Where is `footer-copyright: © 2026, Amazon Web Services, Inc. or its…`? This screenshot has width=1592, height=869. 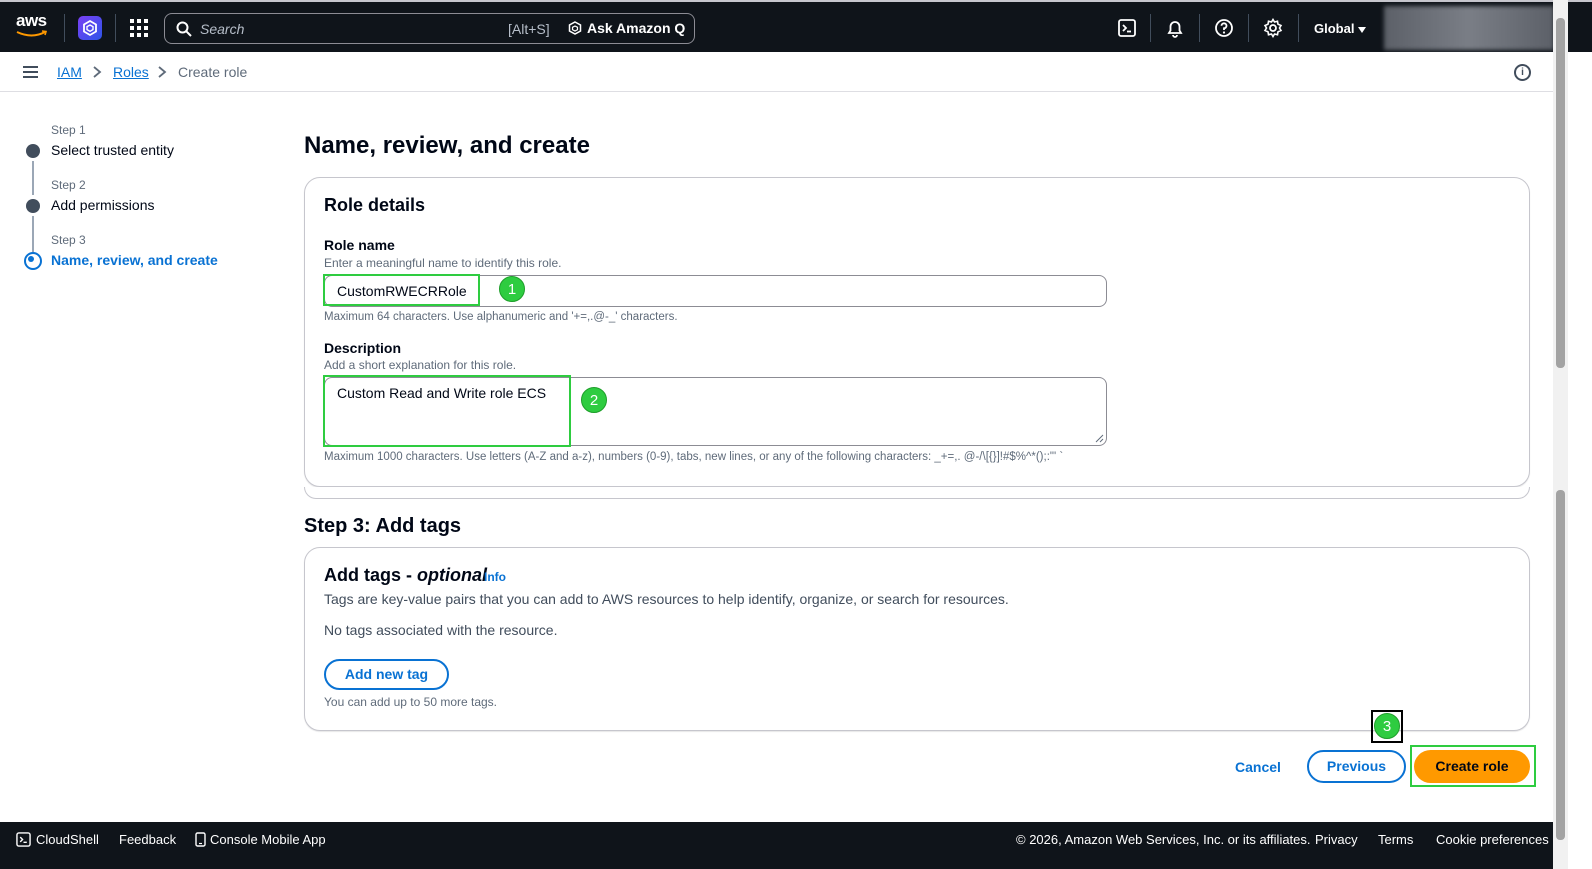 footer-copyright: © 2026, Amazon Web Services, Inc. or its… is located at coordinates (1163, 839).